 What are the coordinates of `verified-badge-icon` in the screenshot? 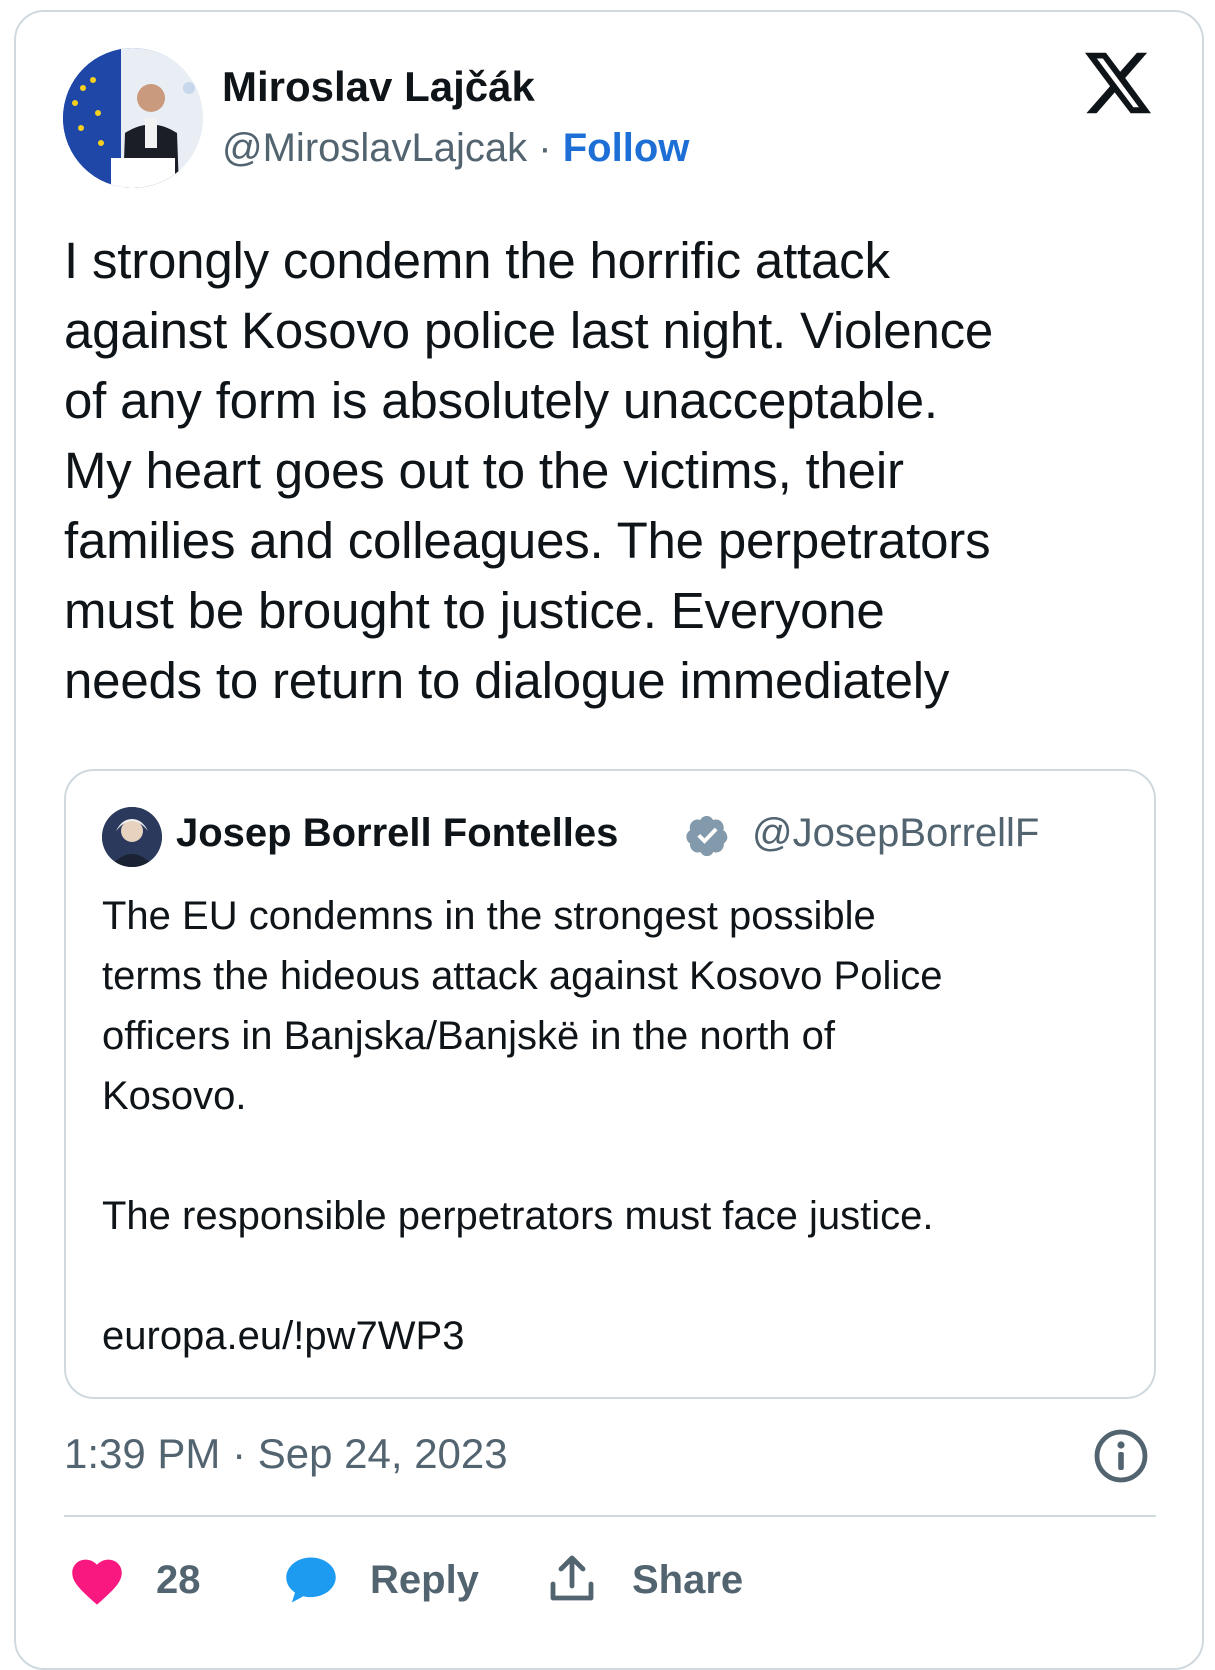 It's located at (707, 836).